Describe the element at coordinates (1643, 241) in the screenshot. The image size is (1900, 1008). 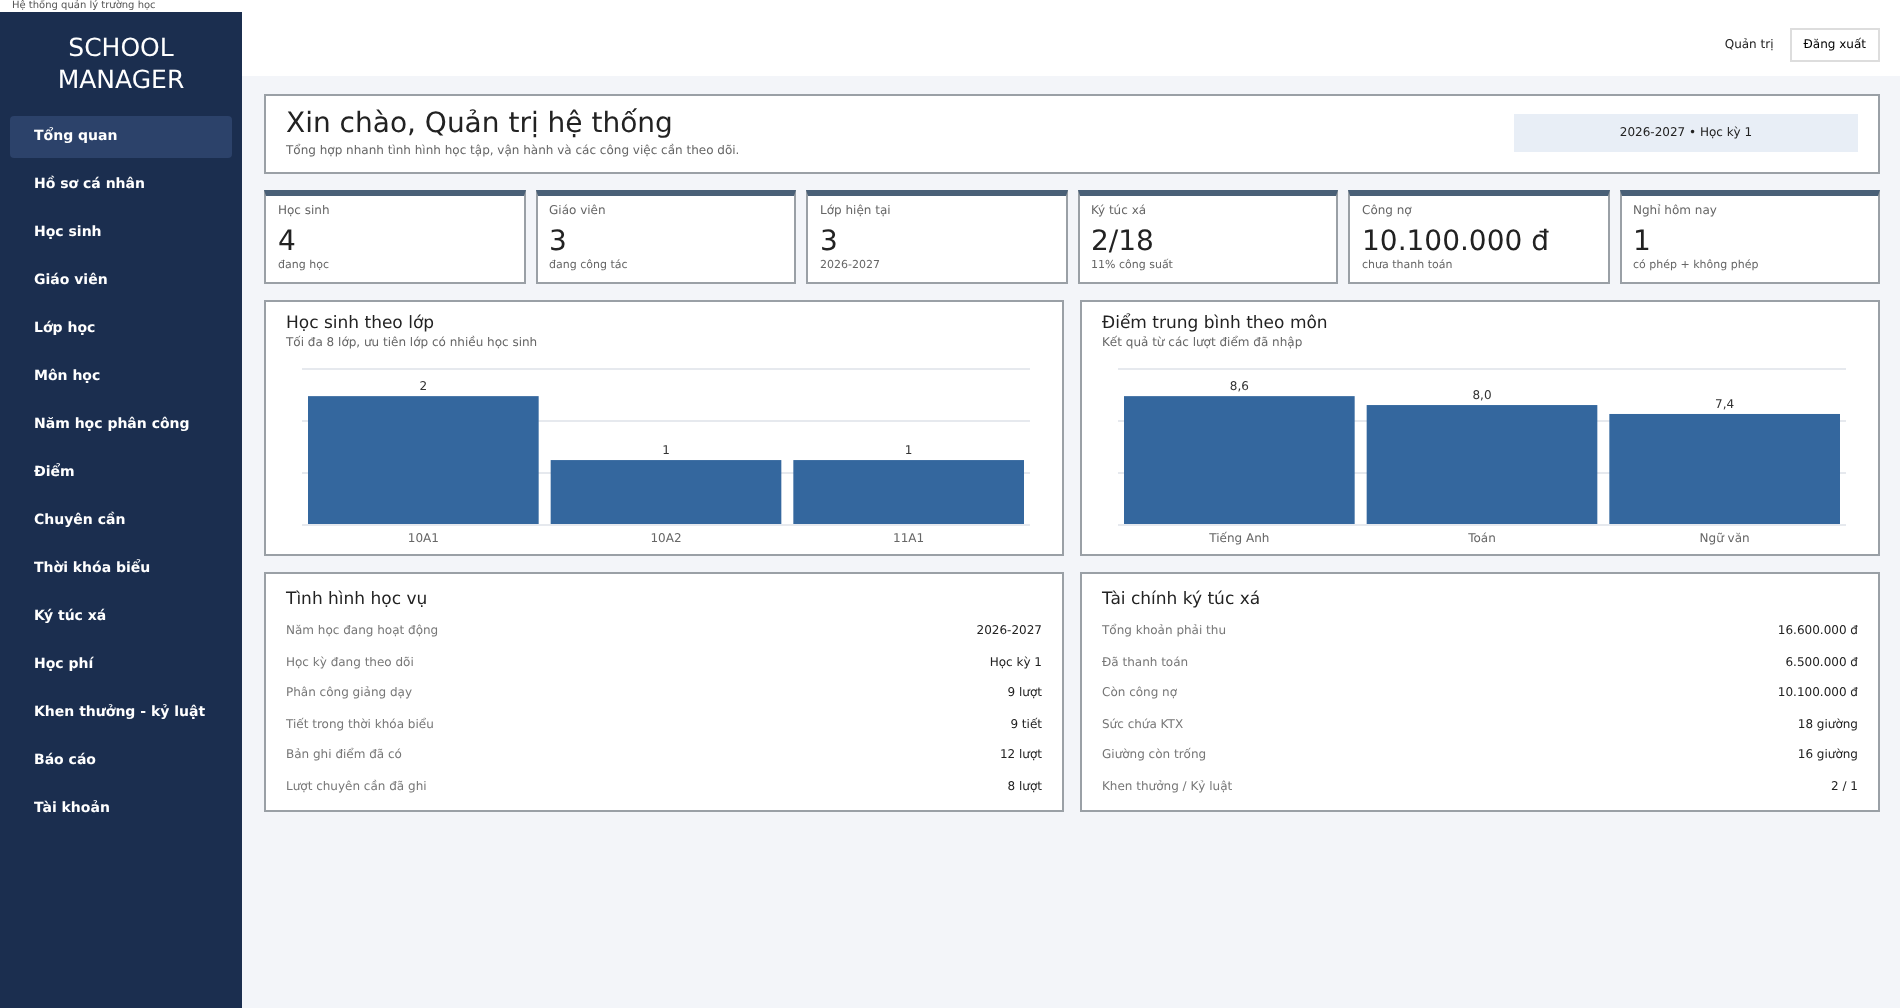
I see `stat-value: 1` at that location.